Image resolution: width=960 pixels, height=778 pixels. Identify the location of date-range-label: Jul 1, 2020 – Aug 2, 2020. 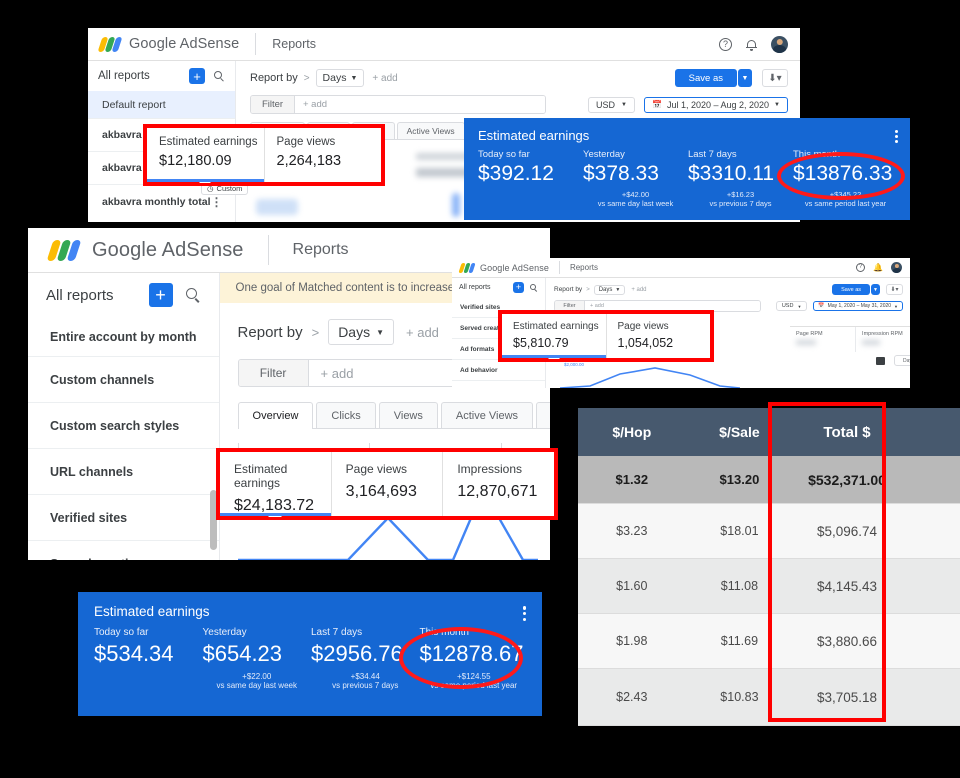
(718, 104).